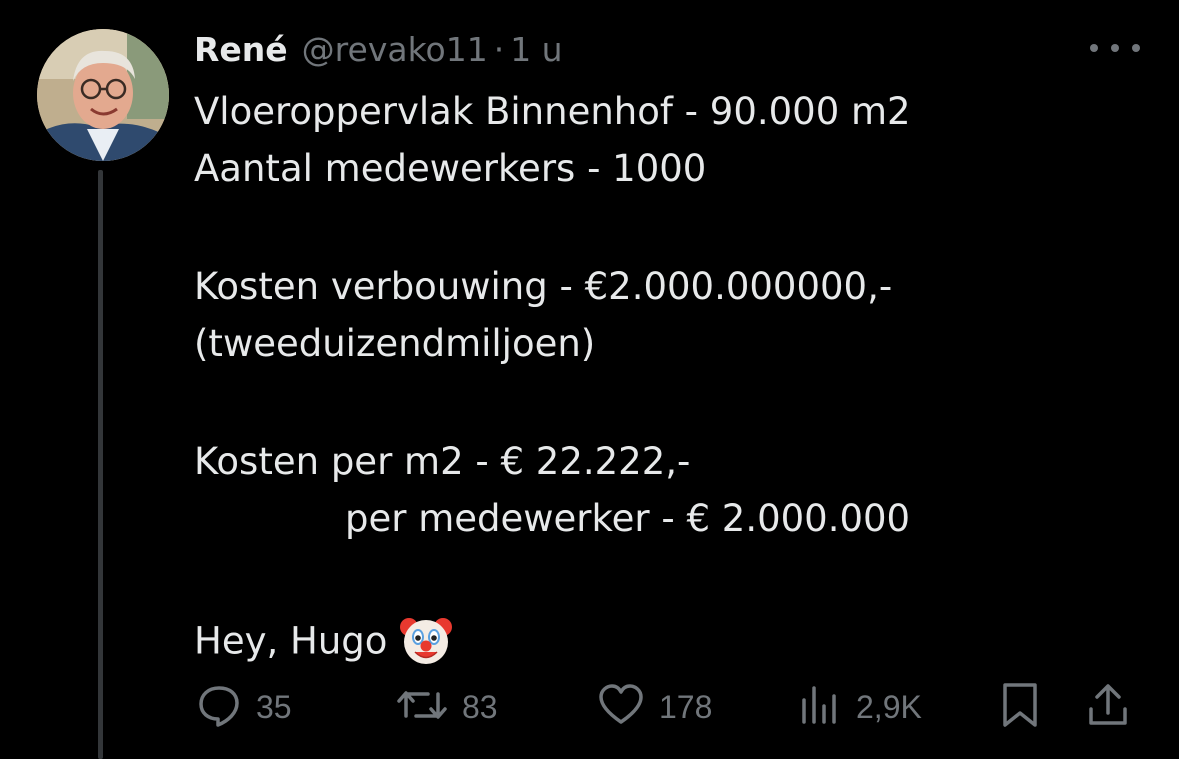 This screenshot has width=1179, height=759. I want to click on share-button, so click(1108, 707).